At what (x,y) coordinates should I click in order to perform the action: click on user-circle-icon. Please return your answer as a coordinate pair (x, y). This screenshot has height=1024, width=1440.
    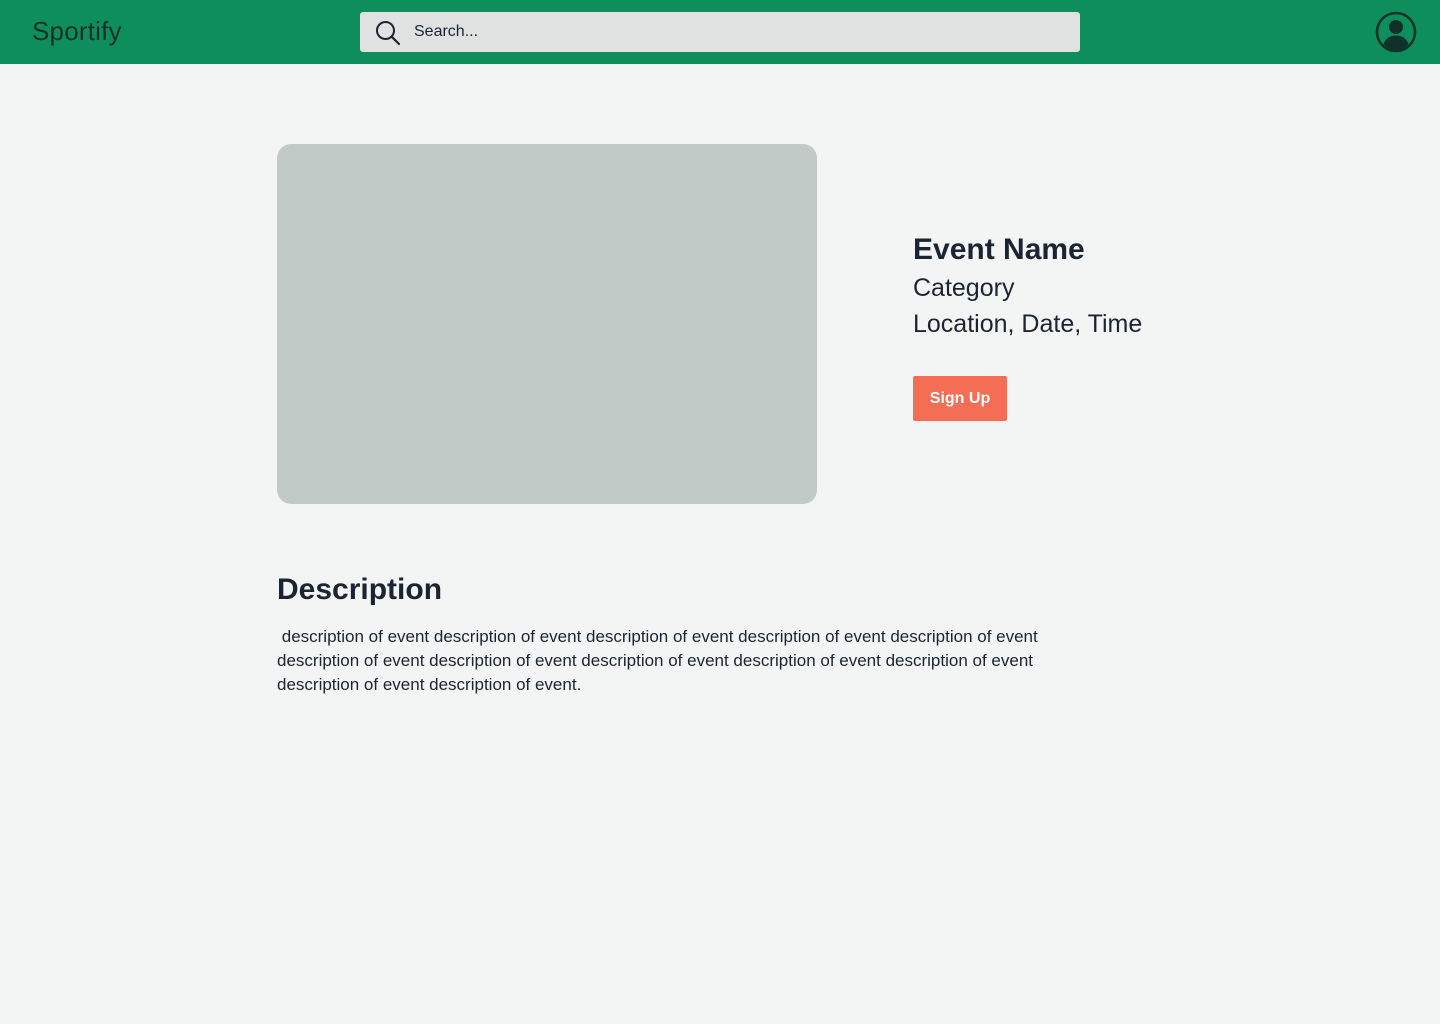
    Looking at the image, I should click on (1396, 32).